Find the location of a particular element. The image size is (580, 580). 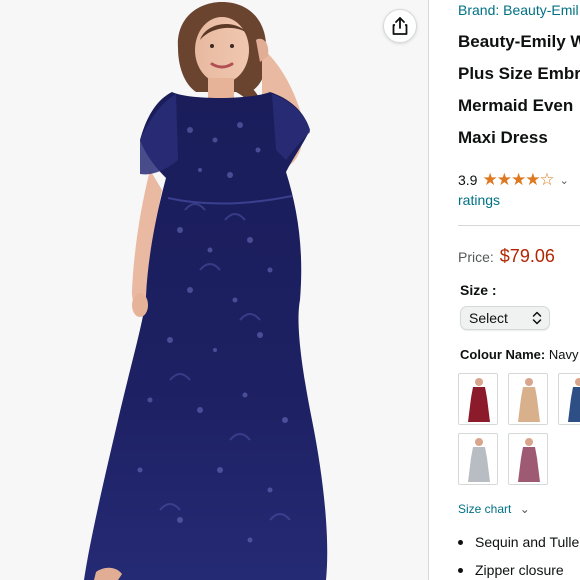

share-icon is located at coordinates (400, 26).